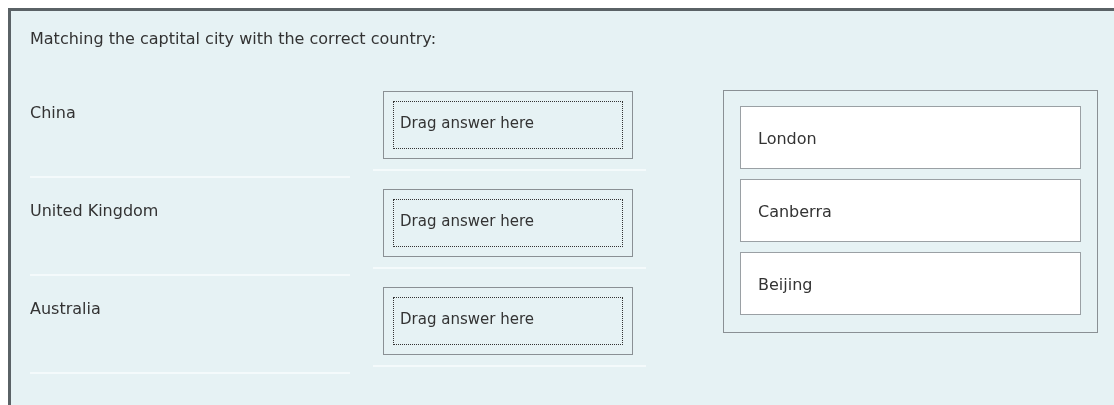  I want to click on question-text: Matching the captital city with the correct country:, so click(234, 38).